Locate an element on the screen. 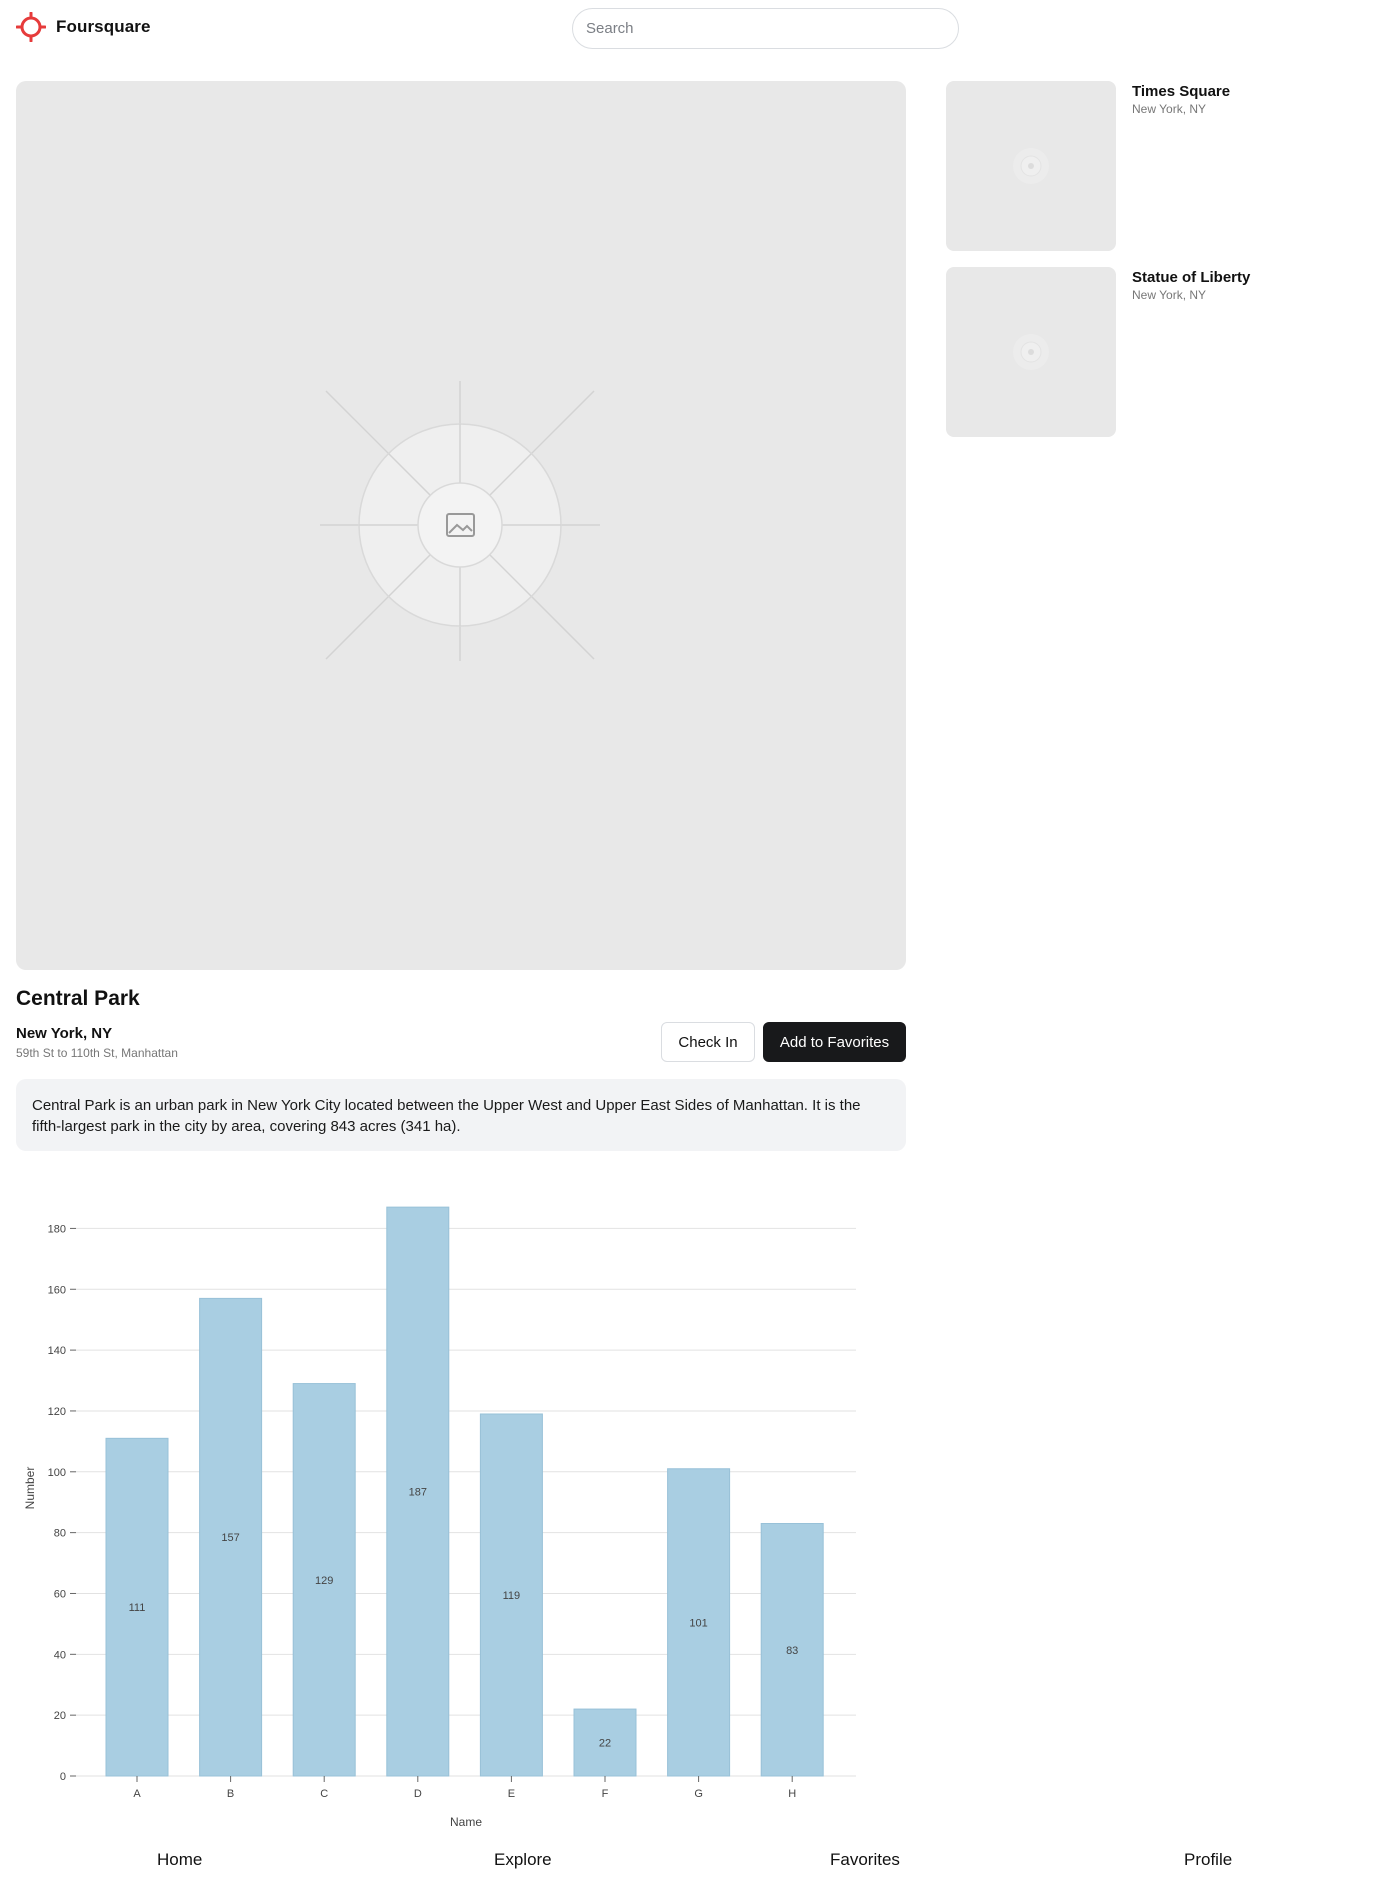 The image size is (1376, 1901). chart-y-tick-label: 0 is located at coordinates (63, 1777).